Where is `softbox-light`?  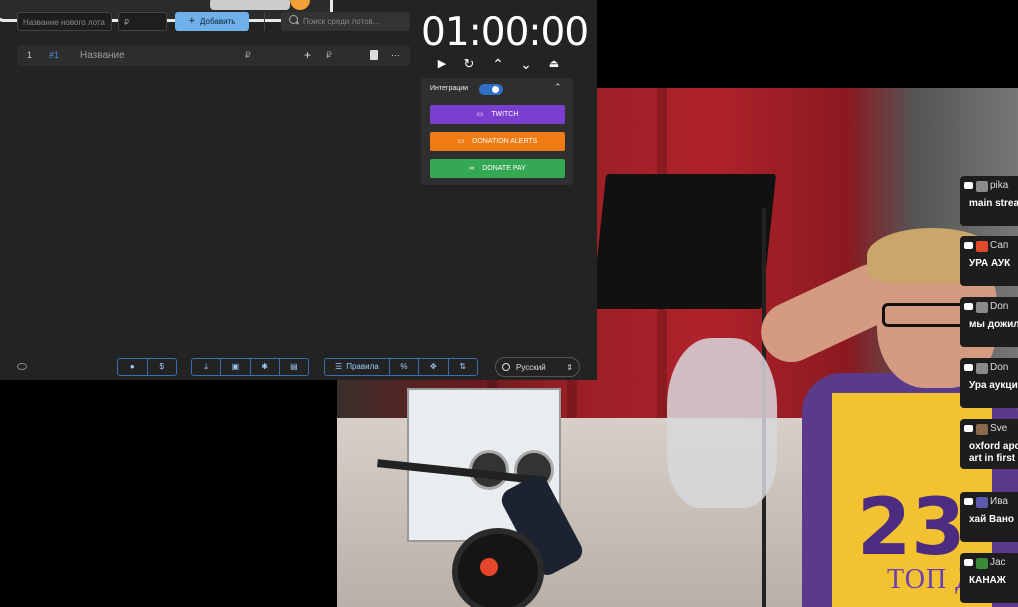
softbox-light is located at coordinates (684, 241).